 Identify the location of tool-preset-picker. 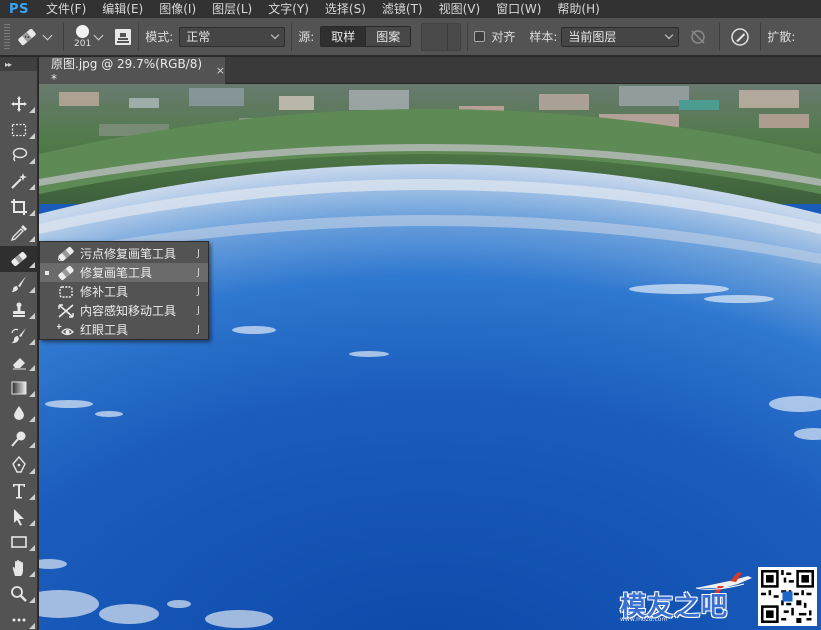
(36, 37).